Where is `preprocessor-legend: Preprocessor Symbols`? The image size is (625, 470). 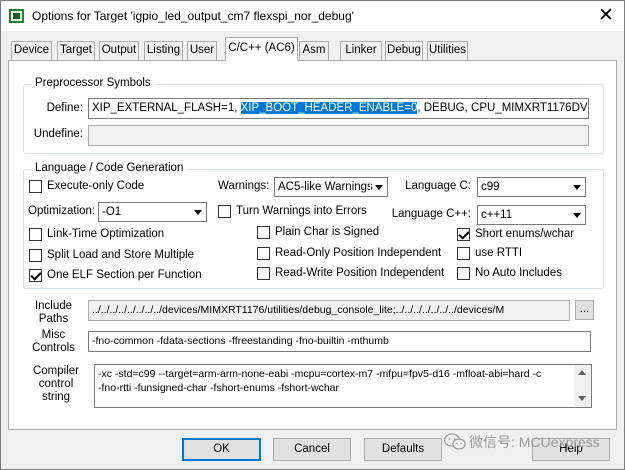
preprocessor-legend: Preprocessor Symbols is located at coordinates (93, 83).